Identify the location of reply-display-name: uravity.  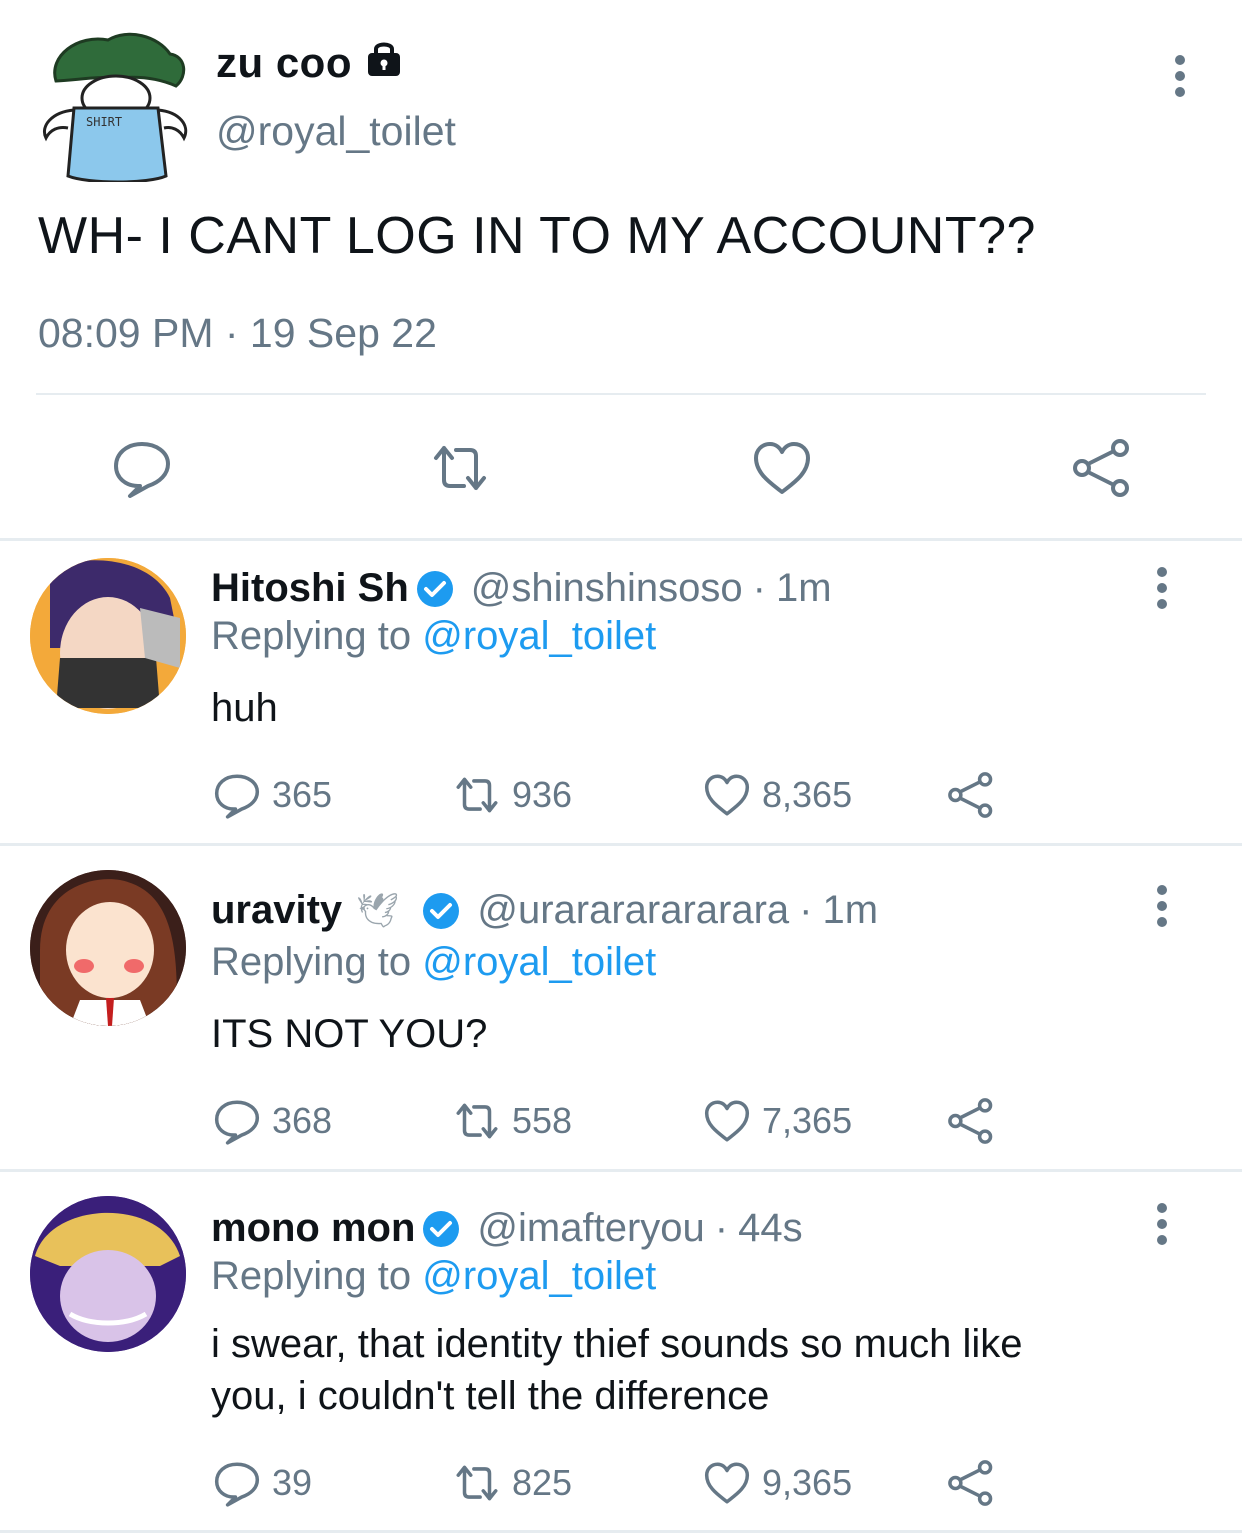
(276, 910).